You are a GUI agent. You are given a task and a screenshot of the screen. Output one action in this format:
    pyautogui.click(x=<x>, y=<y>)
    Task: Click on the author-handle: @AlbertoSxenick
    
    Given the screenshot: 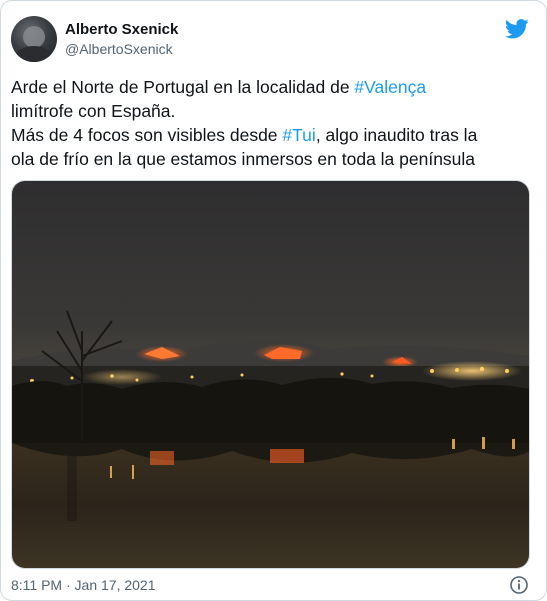 What is the action you would take?
    pyautogui.click(x=119, y=49)
    